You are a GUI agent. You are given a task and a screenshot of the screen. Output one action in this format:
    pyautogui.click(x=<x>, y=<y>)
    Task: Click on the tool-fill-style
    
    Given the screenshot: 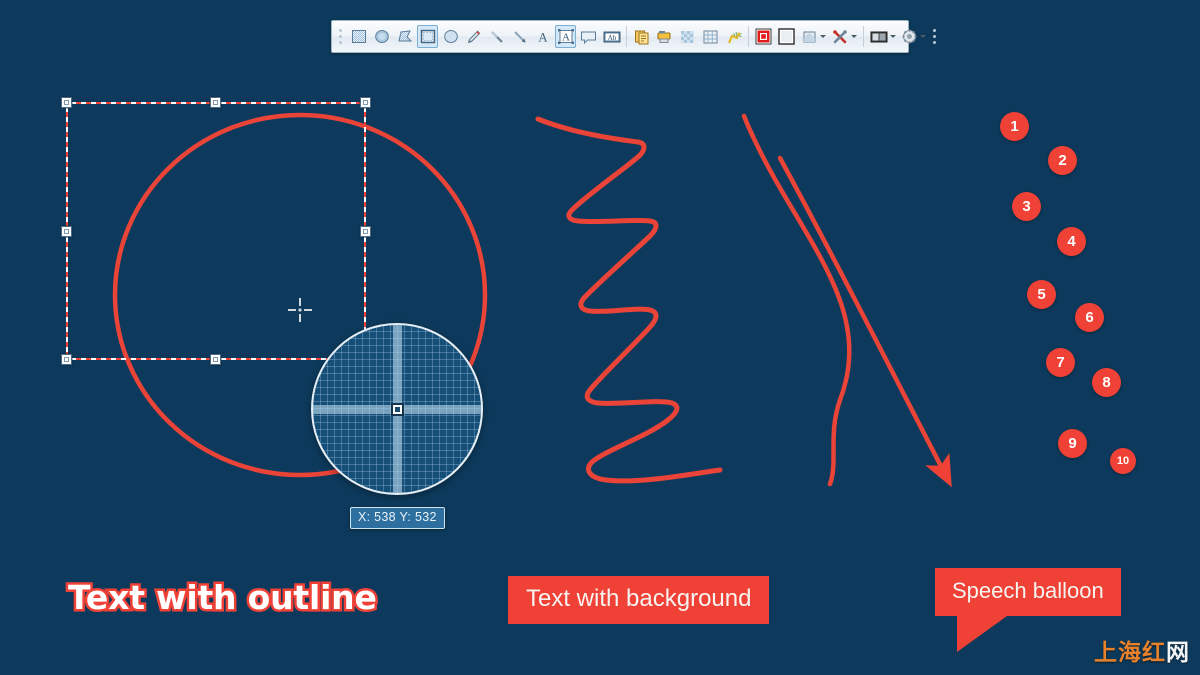 What is the action you would take?
    pyautogui.click(x=813, y=36)
    